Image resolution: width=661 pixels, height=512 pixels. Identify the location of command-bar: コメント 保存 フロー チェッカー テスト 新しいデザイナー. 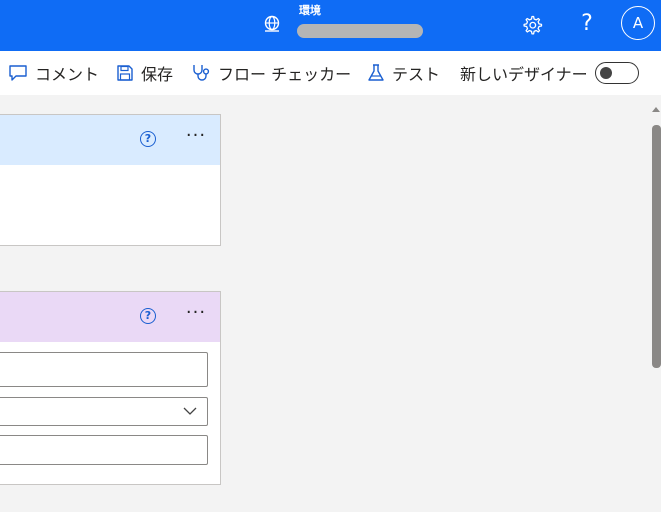
(330, 73).